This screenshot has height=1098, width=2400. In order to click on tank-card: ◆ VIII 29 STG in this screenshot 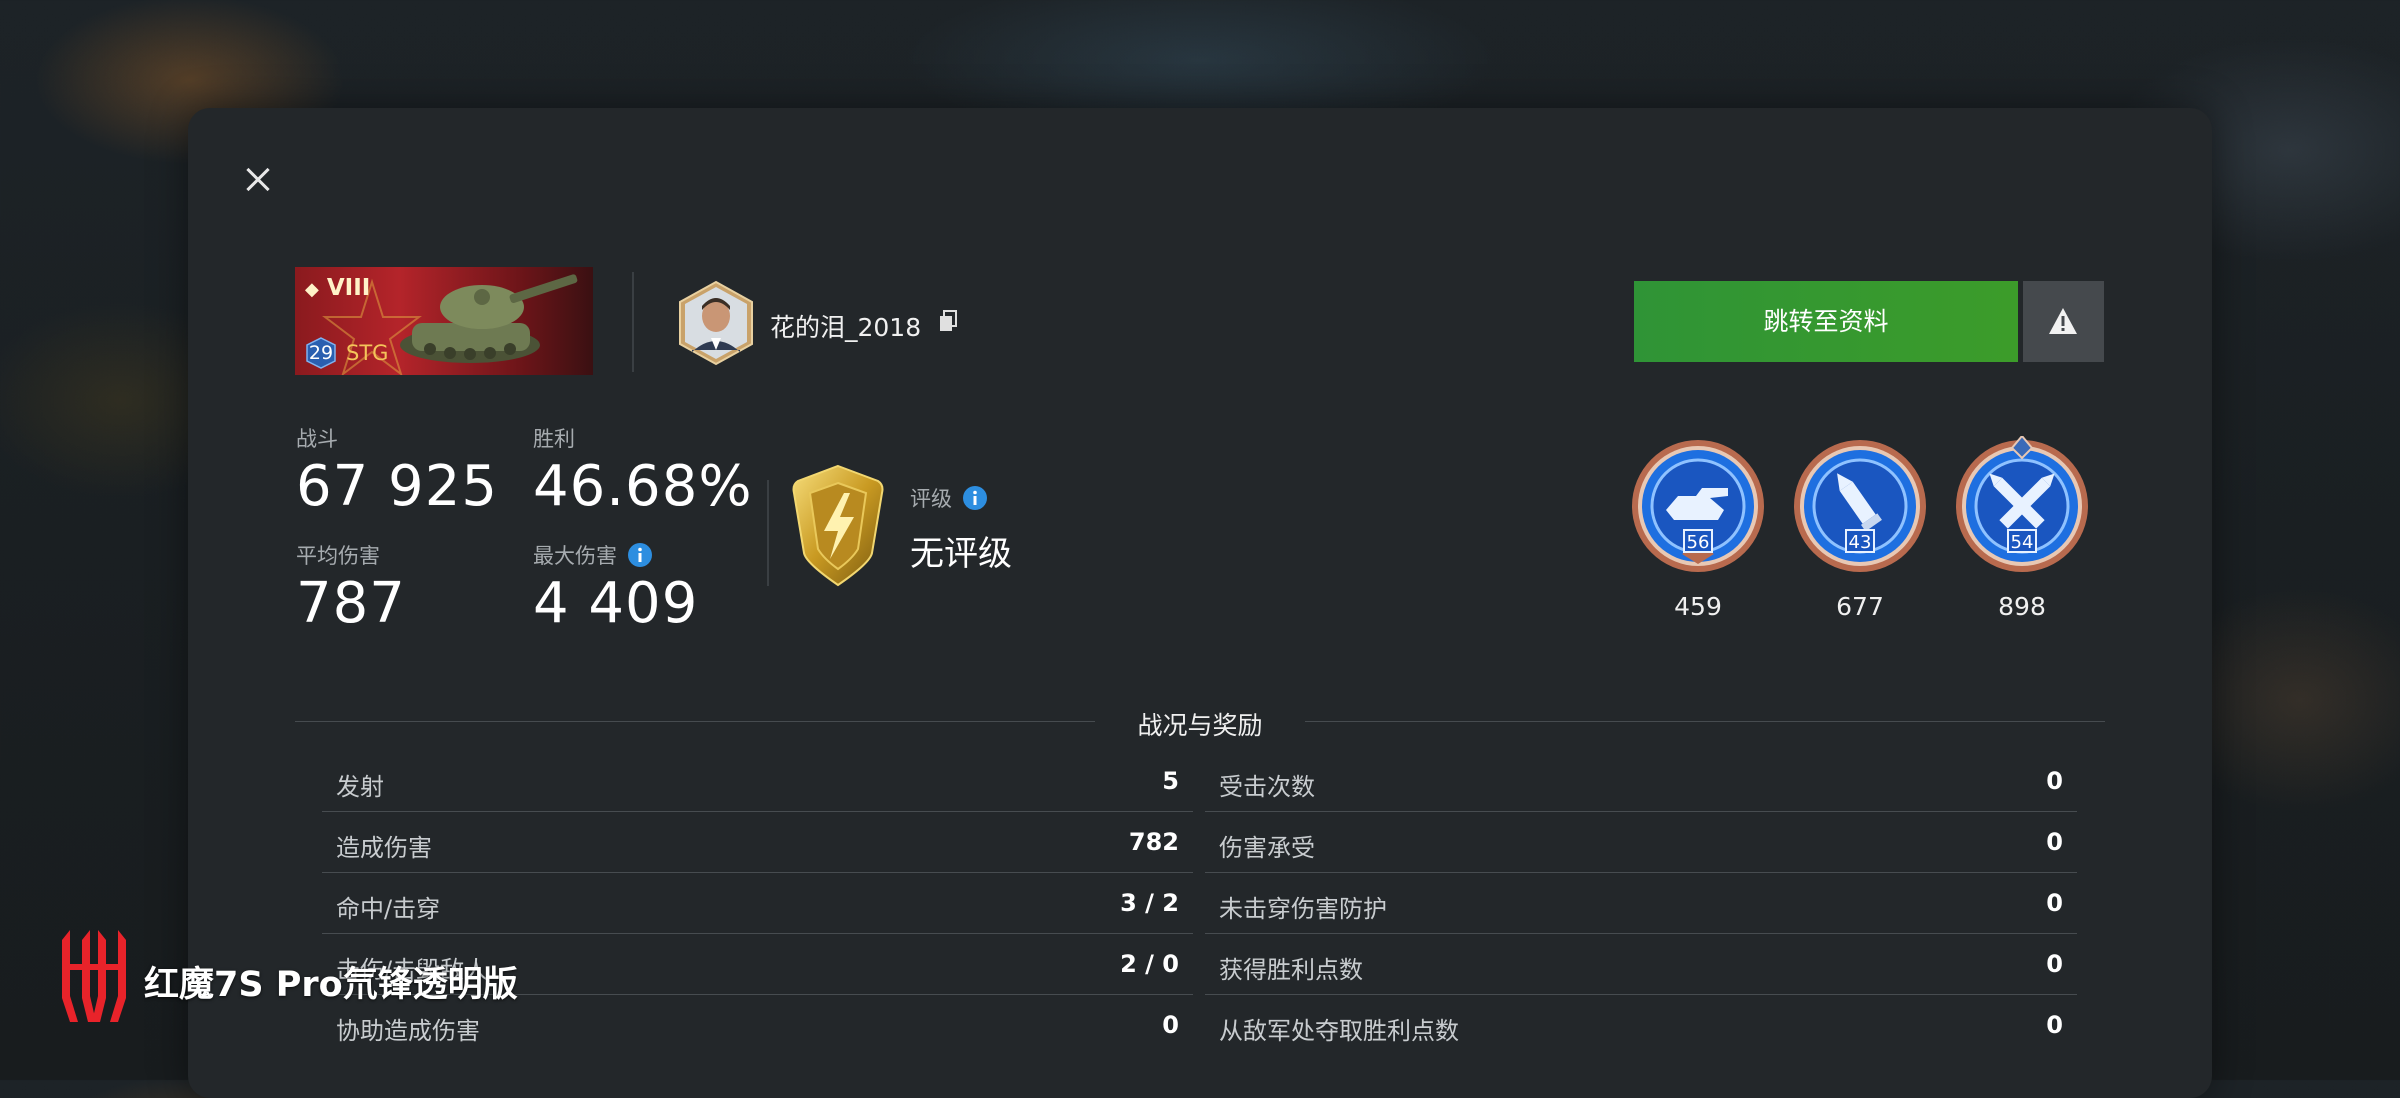, I will do `click(444, 321)`.